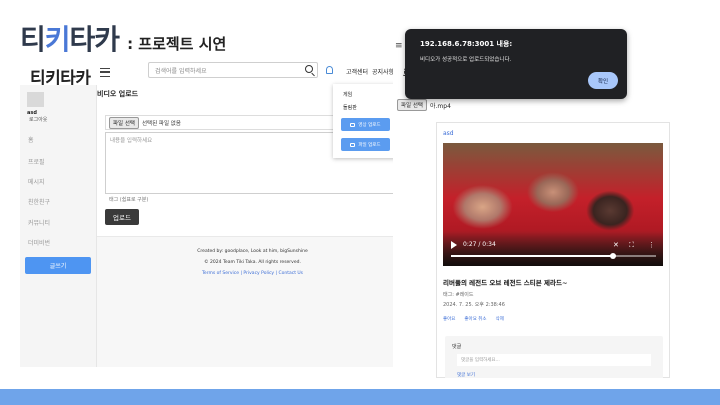 This screenshot has width=720, height=405. Describe the element at coordinates (107, 39) in the screenshot. I see `logo-char: 카` at that location.